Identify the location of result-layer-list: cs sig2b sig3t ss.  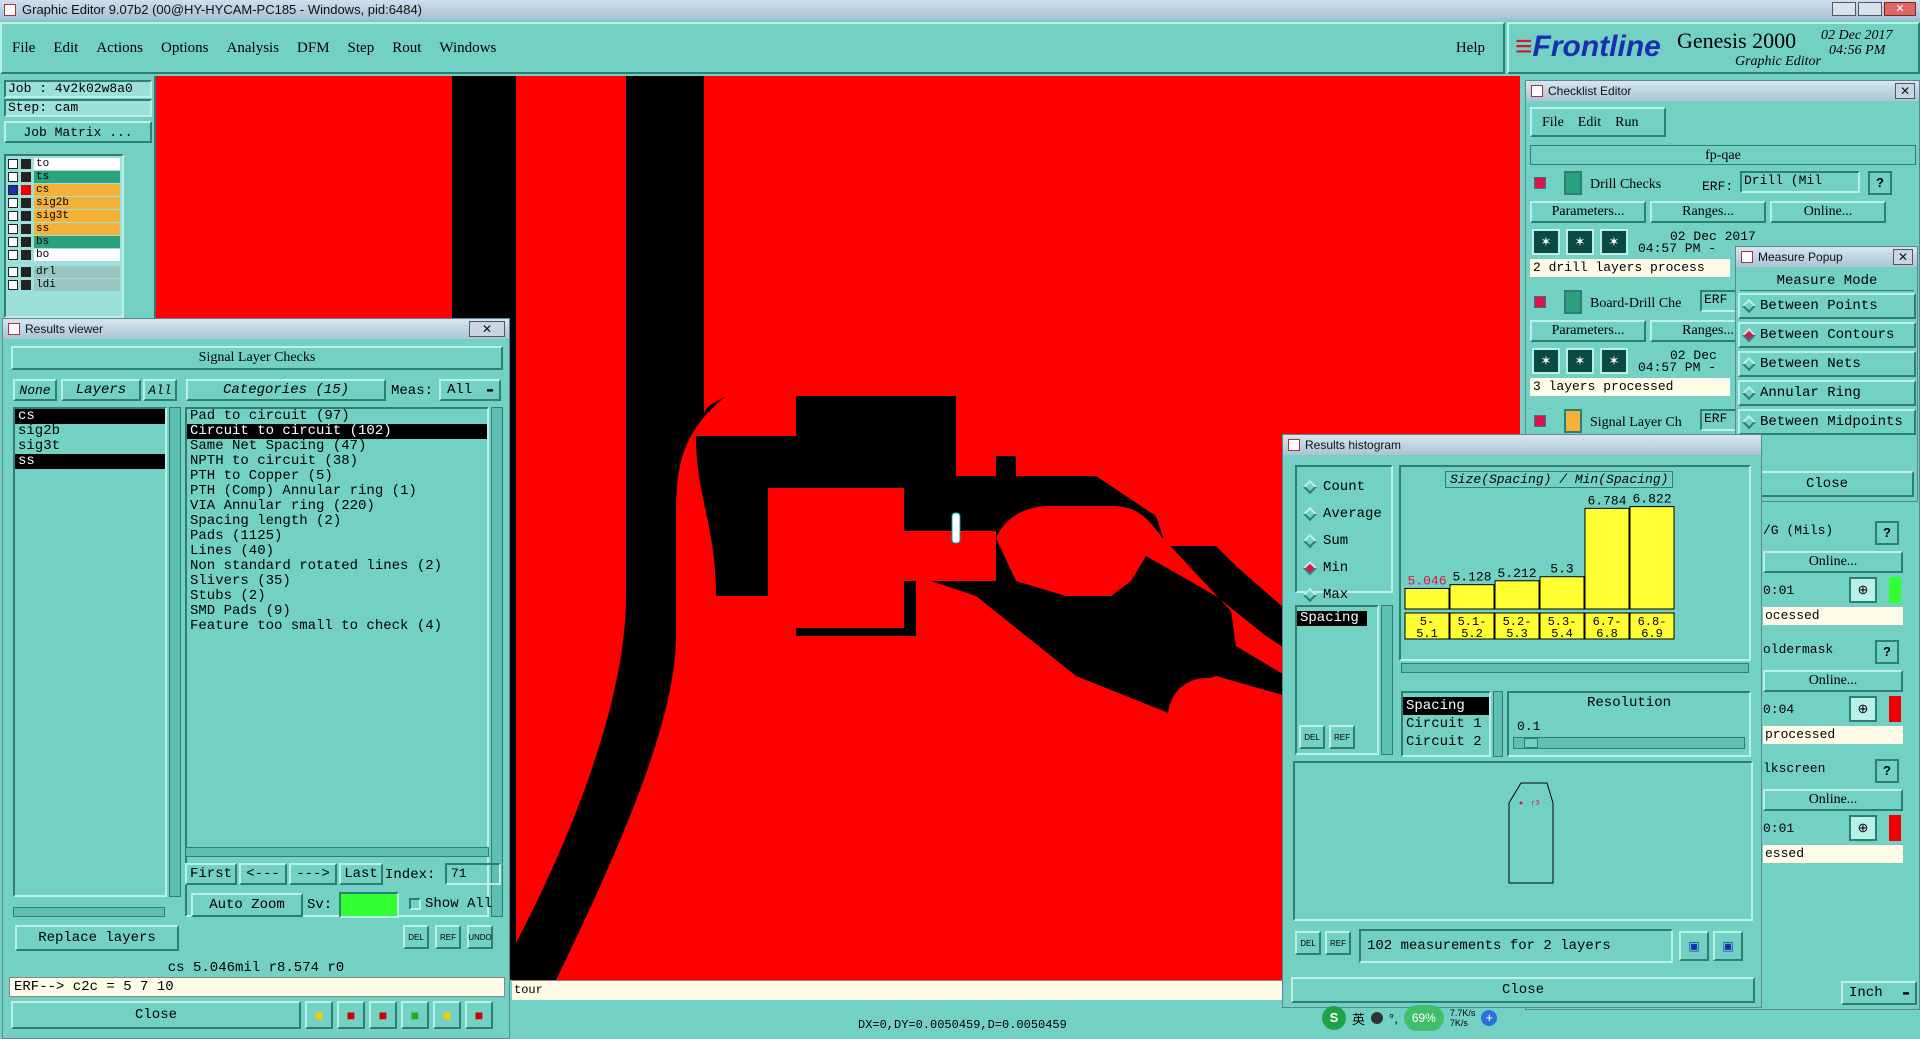
(90, 652).